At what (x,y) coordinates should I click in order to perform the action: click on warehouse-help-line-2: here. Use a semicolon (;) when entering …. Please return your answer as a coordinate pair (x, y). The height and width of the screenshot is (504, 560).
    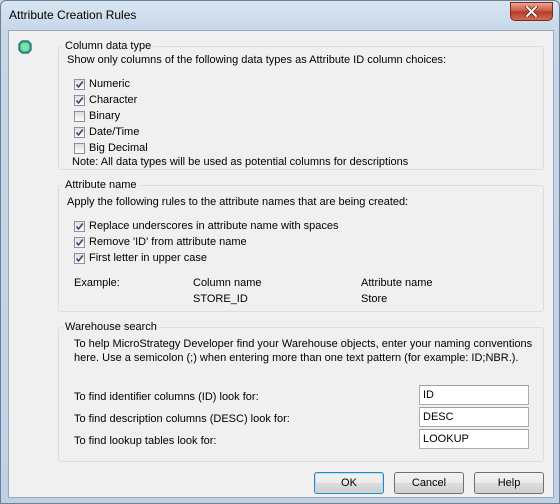
    Looking at the image, I should click on (296, 358).